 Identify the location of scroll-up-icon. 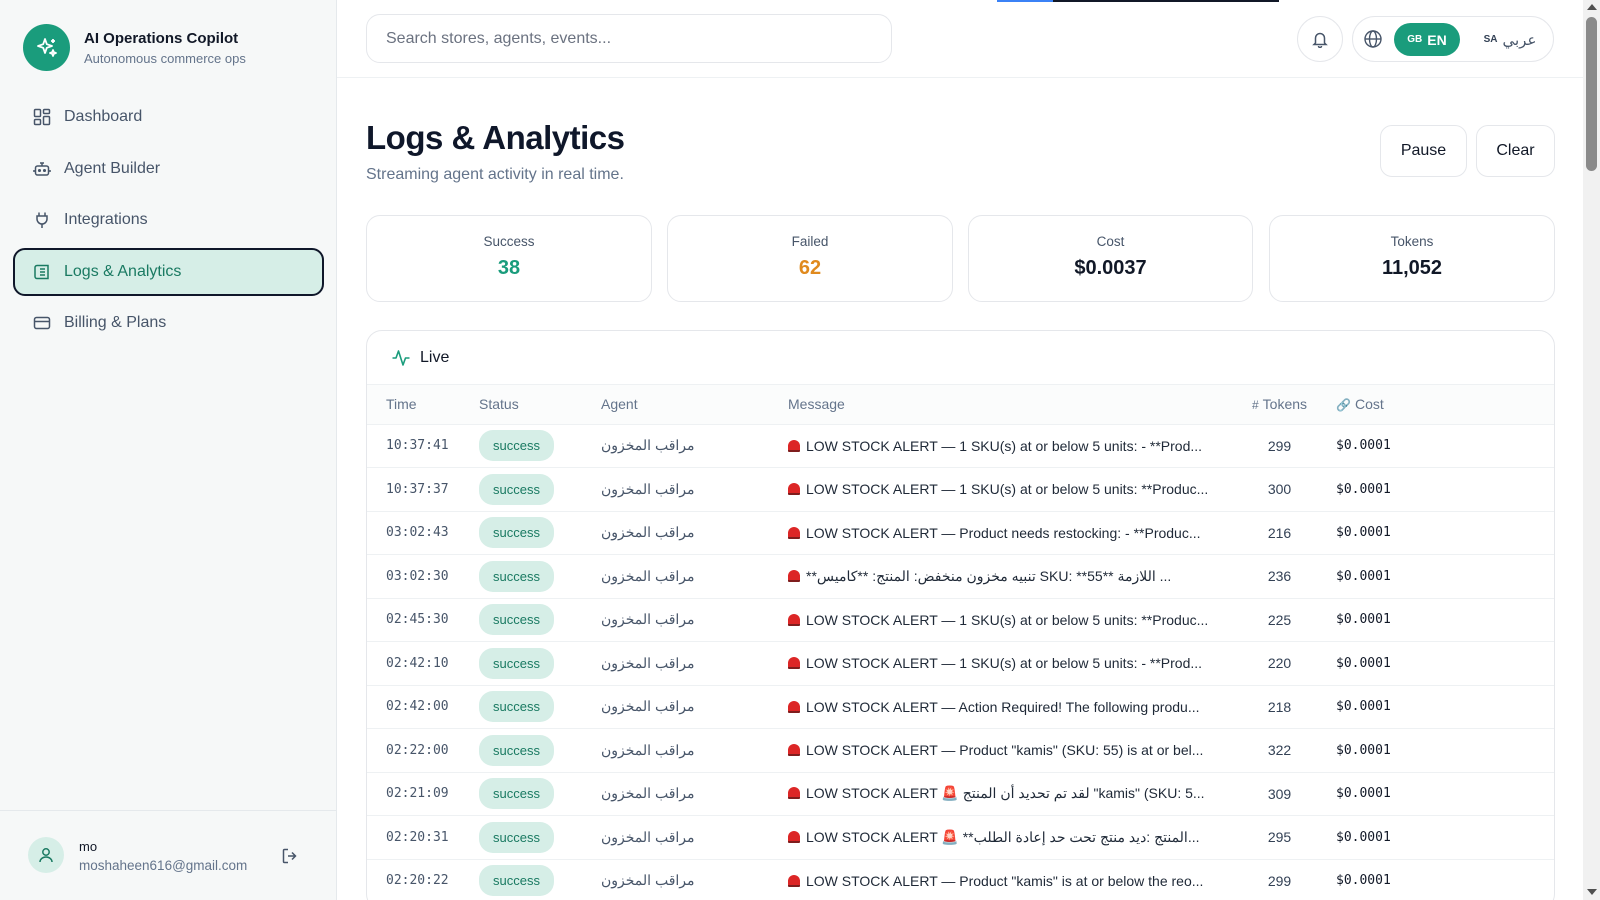
(1592, 7).